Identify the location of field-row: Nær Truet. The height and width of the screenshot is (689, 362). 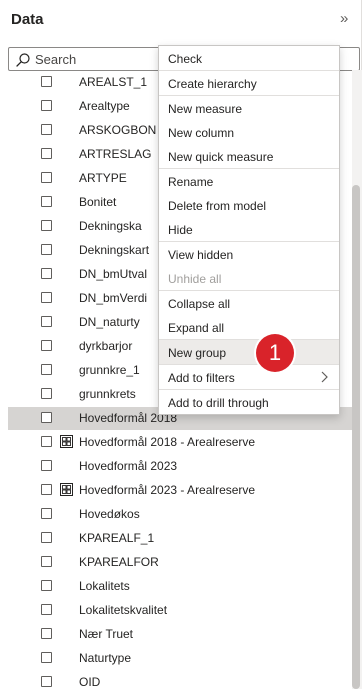
(180, 634).